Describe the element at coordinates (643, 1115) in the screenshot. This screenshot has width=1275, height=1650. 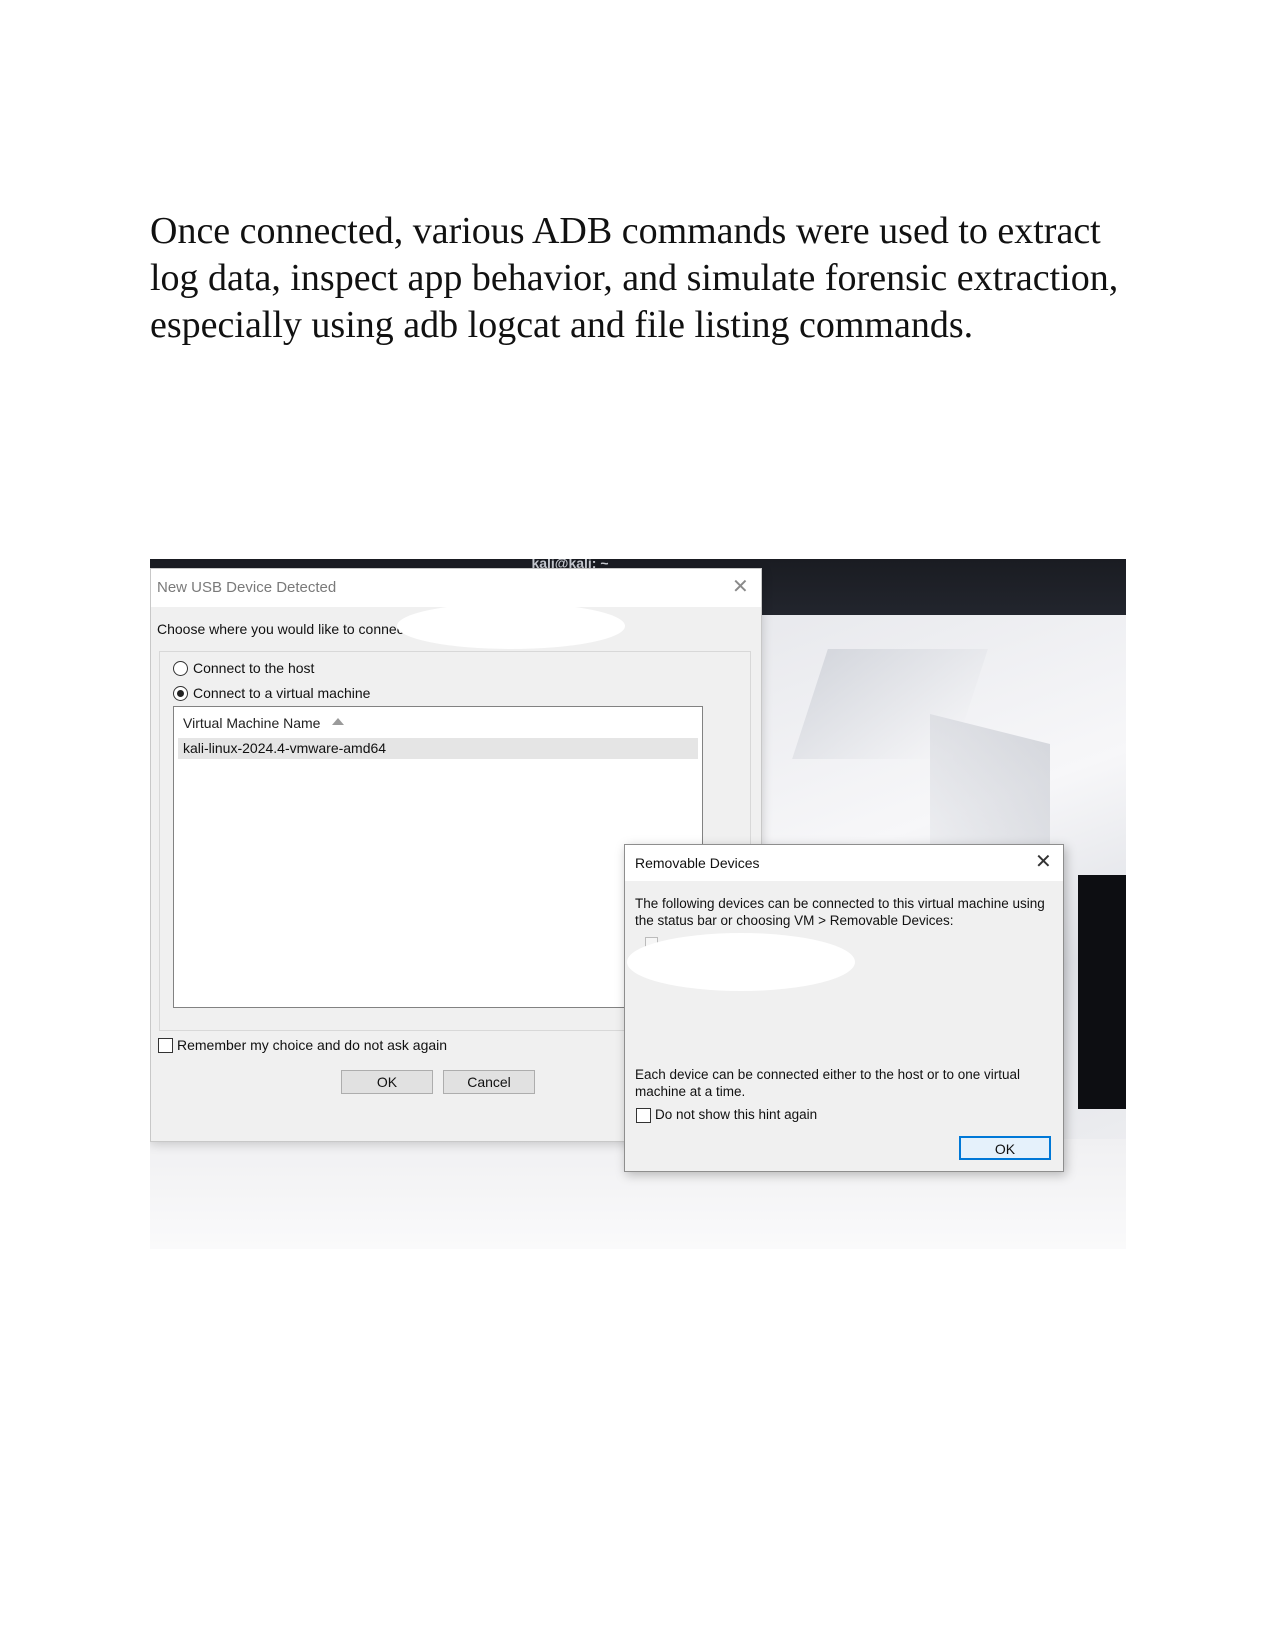
I see `hide-hint-checkbox` at that location.